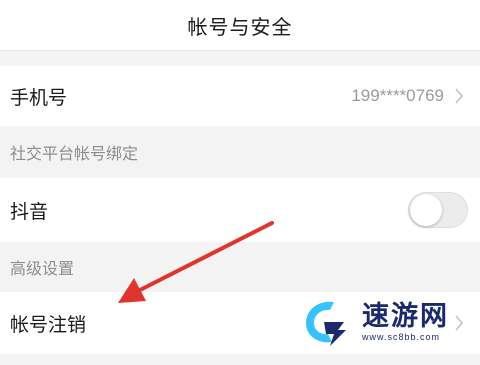 This screenshot has width=480, height=365. I want to click on watermark-name: 速游网, so click(405, 316).